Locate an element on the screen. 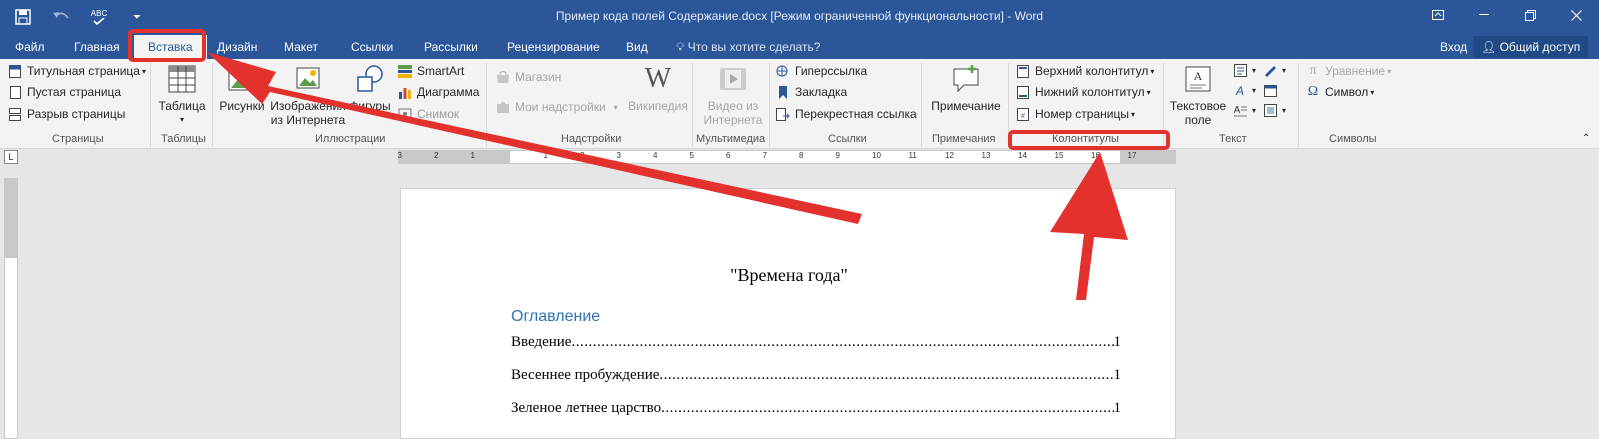  collapse-ribbon-icon: ⌃ is located at coordinates (1586, 138).